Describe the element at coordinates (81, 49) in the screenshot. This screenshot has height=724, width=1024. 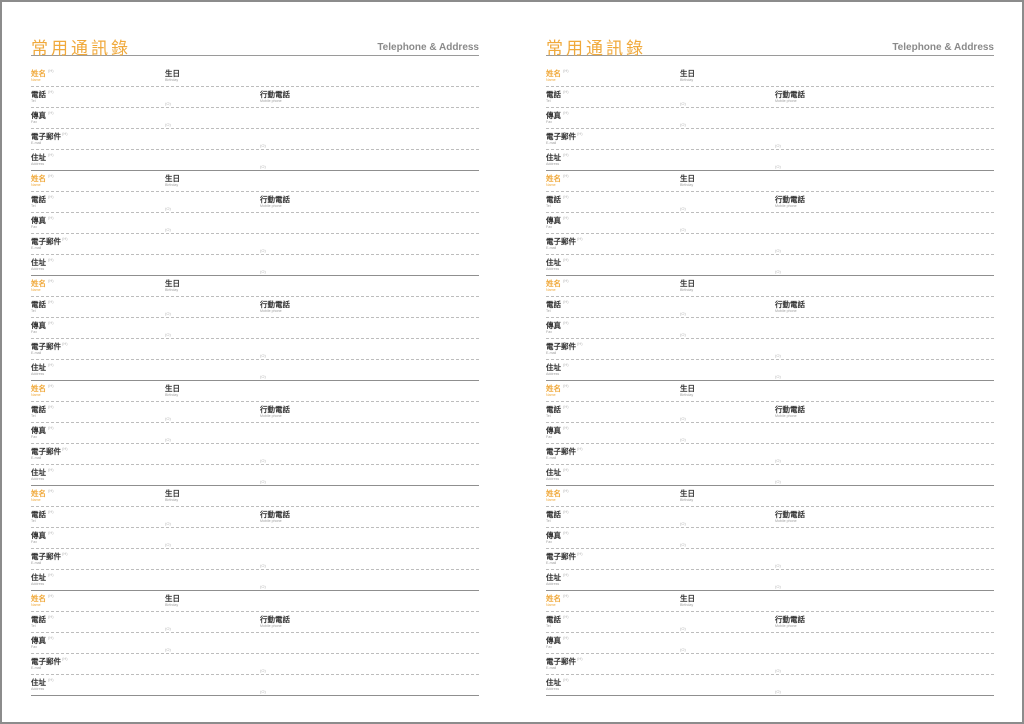
I see `page-title: 常用通訊錄` at that location.